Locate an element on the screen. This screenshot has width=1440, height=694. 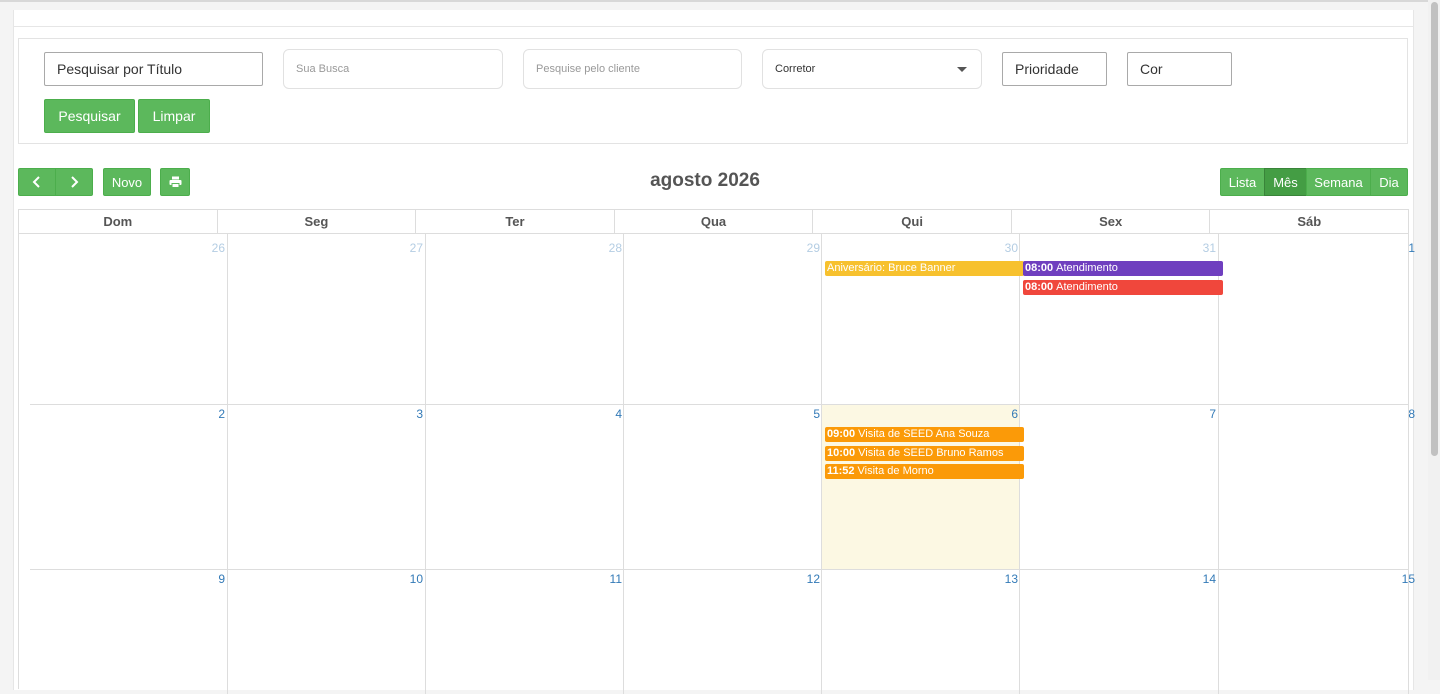
weekday-qua: Qua is located at coordinates (714, 221).